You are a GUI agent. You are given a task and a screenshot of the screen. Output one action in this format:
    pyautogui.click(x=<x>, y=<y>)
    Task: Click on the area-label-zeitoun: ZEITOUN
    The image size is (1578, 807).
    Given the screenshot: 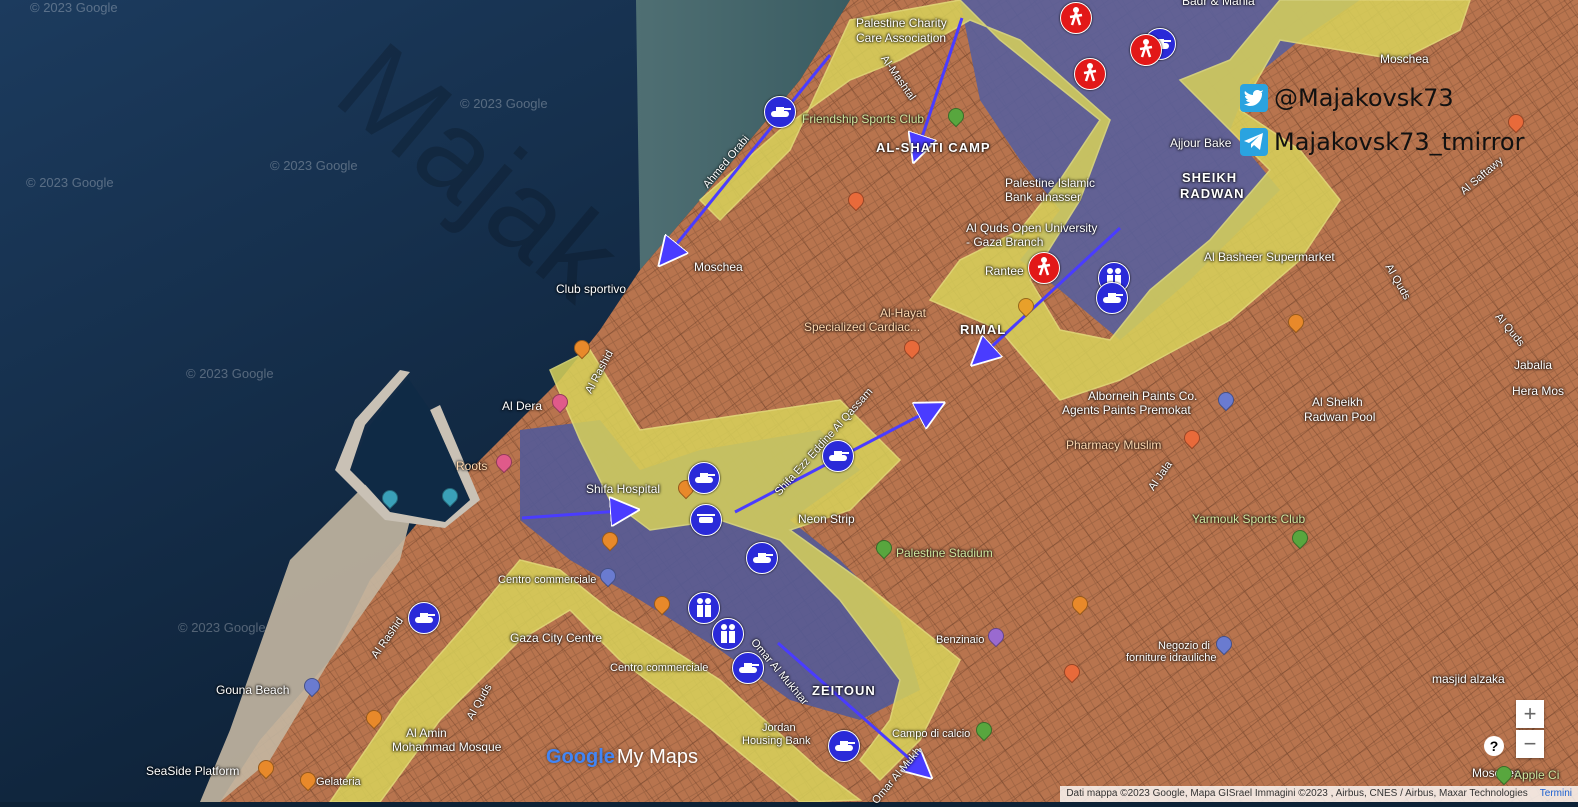 What is the action you would take?
    pyautogui.click(x=844, y=690)
    